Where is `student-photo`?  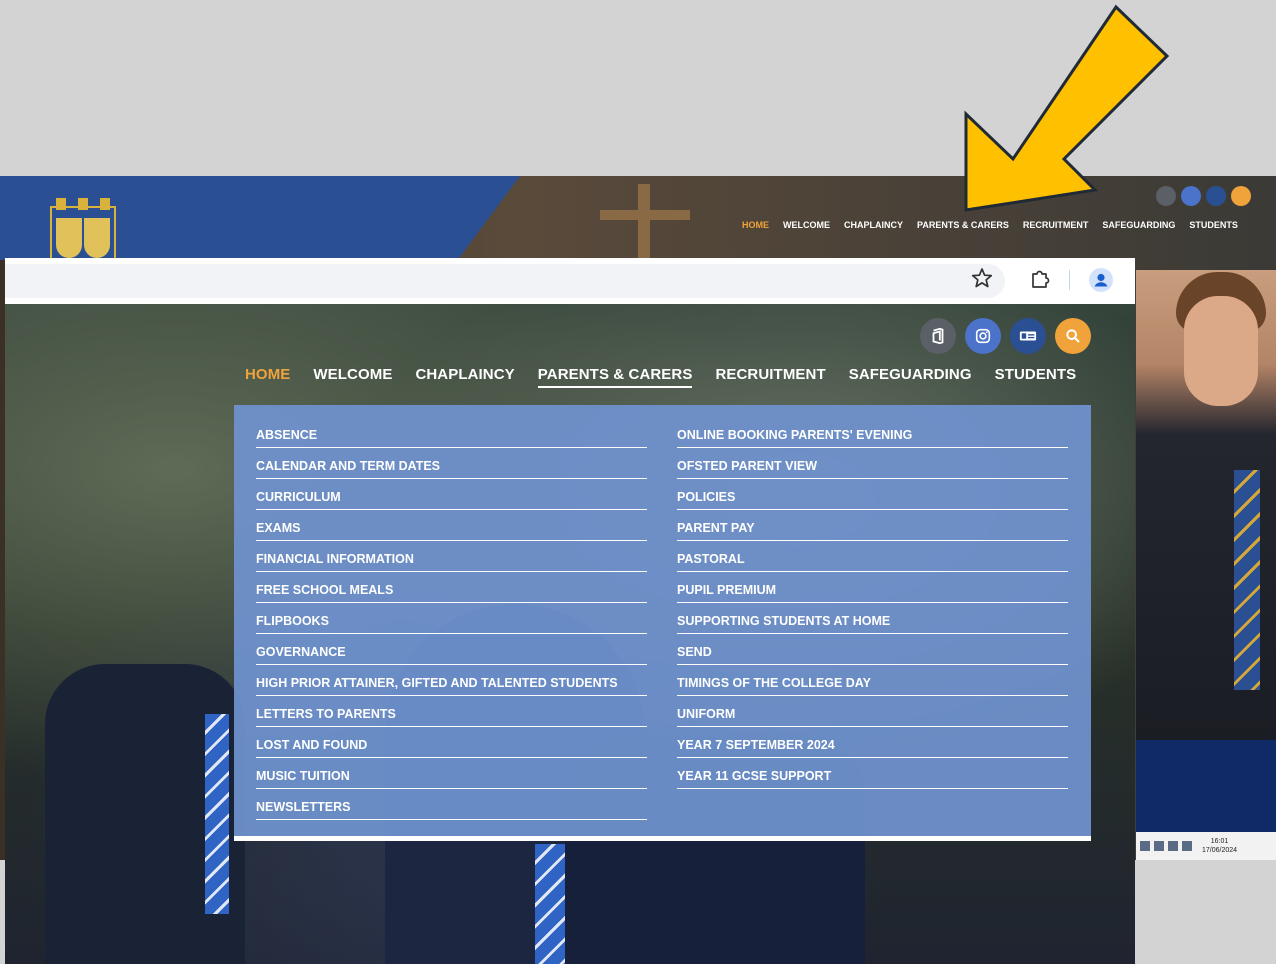
student-photo is located at coordinates (1206, 505).